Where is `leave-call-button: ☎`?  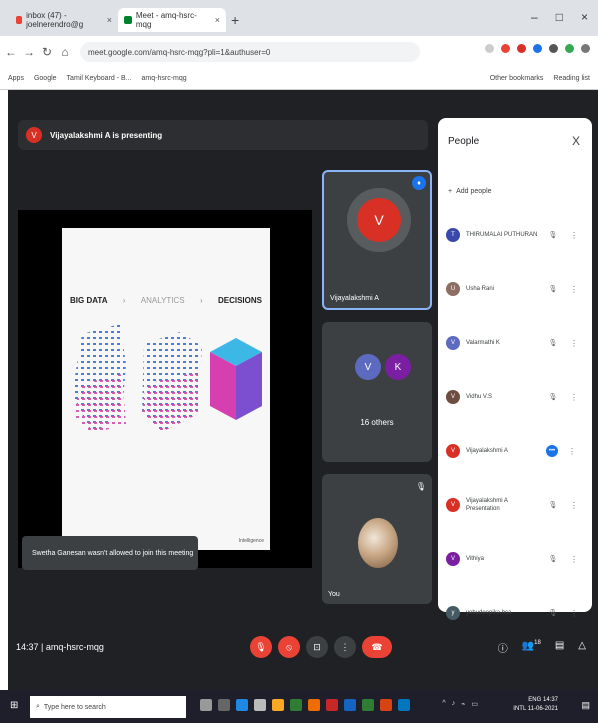 leave-call-button: ☎ is located at coordinates (377, 647).